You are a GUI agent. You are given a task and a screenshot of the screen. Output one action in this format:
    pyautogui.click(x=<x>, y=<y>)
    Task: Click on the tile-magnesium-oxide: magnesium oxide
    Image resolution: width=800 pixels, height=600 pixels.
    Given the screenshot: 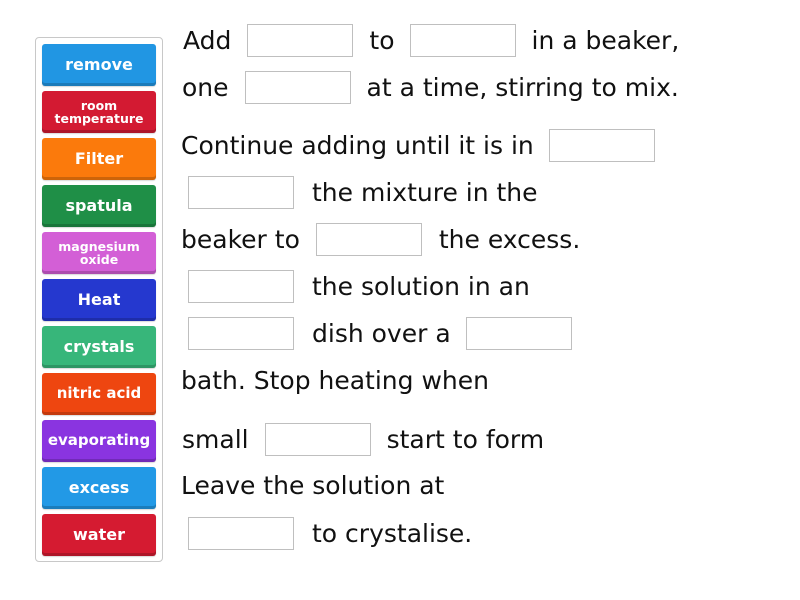 What is the action you would take?
    pyautogui.click(x=99, y=253)
    